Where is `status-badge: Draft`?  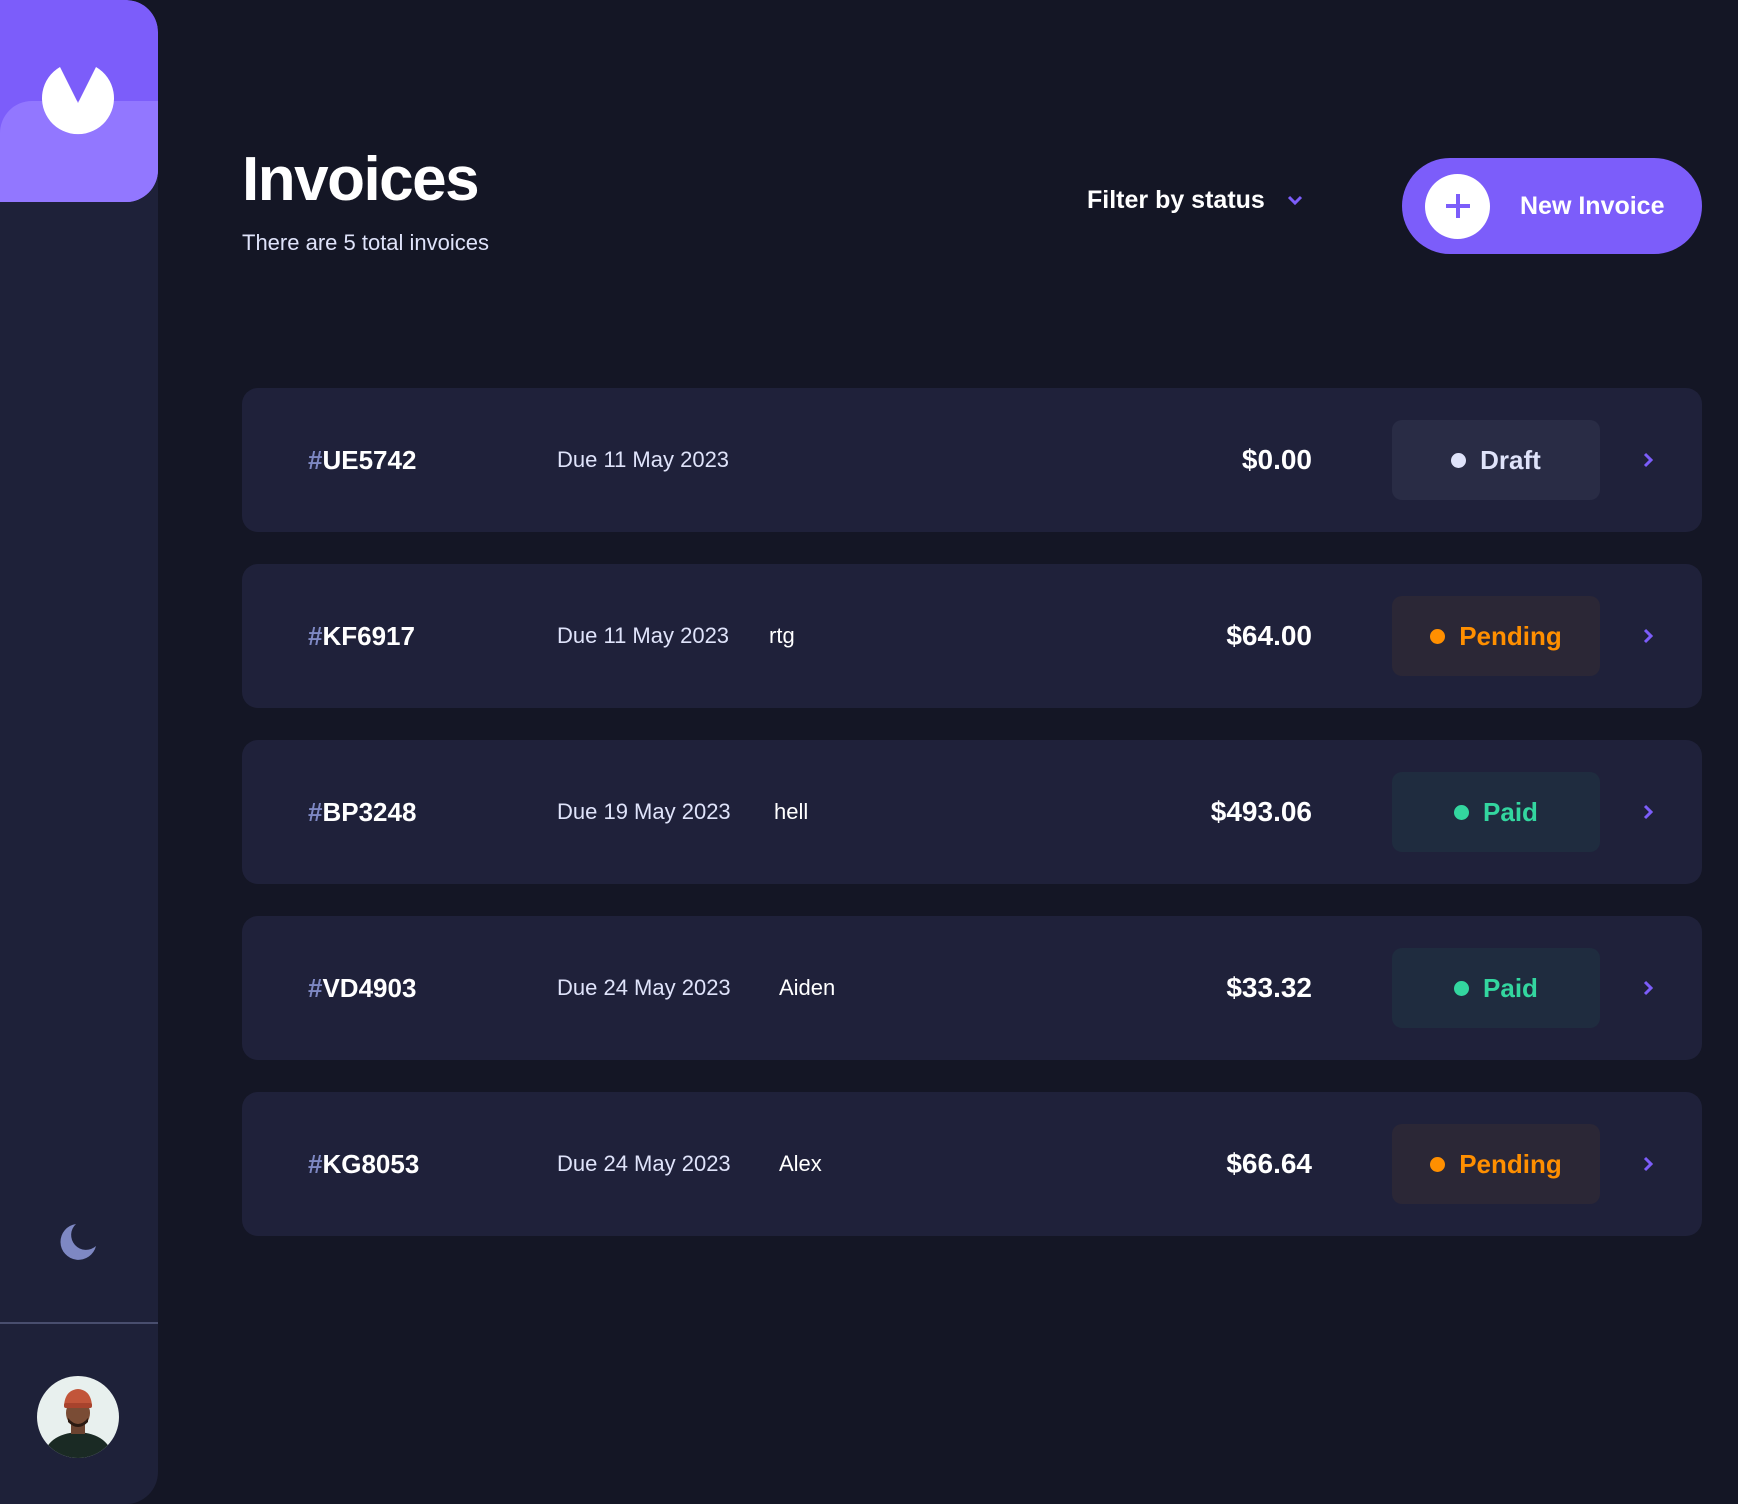 status-badge: Draft is located at coordinates (1496, 460).